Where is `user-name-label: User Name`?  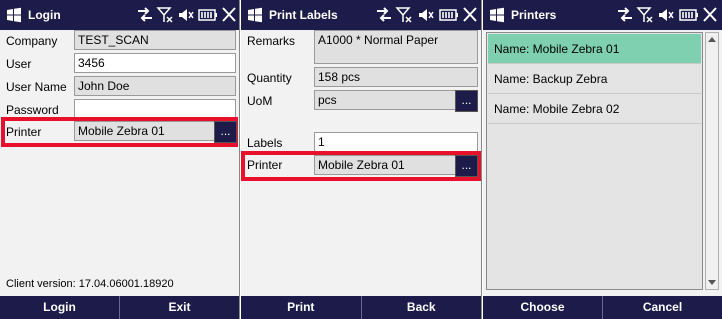
user-name-label: User Name is located at coordinates (36, 87).